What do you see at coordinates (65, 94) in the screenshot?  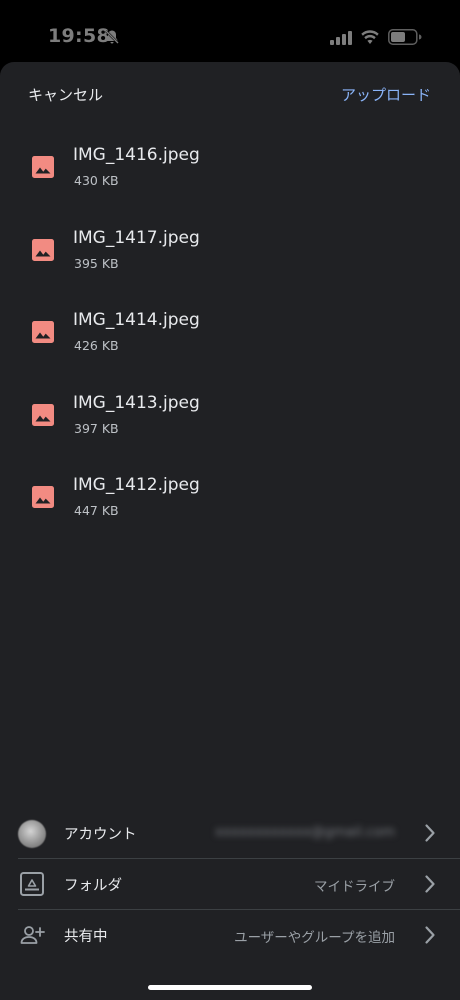 I see `cancel-button: キャンセル` at bounding box center [65, 94].